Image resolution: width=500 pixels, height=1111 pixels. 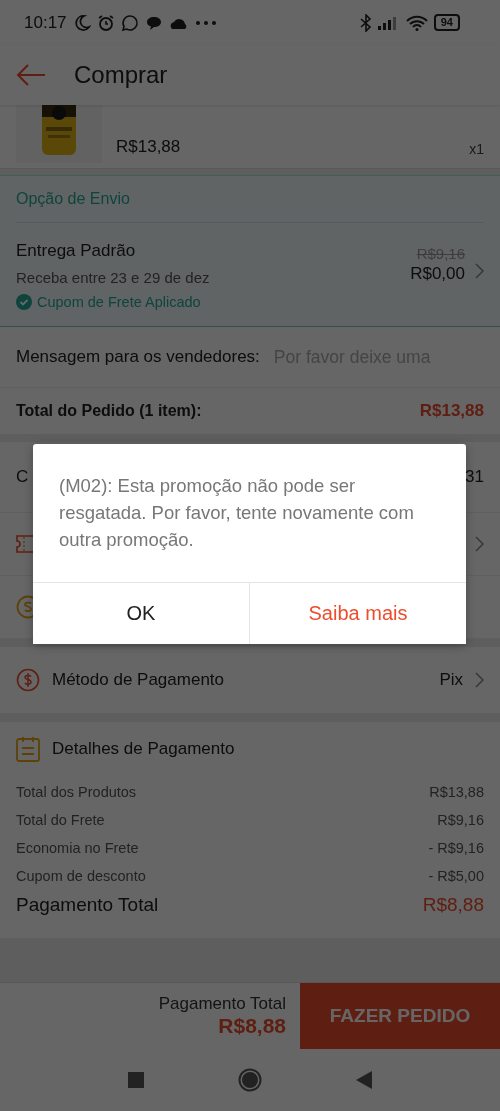 I want to click on dialog-message: (M02): Esta promoção não pode ser resgatada. Por favor, tente novamente com outra promoção., so click(x=236, y=513).